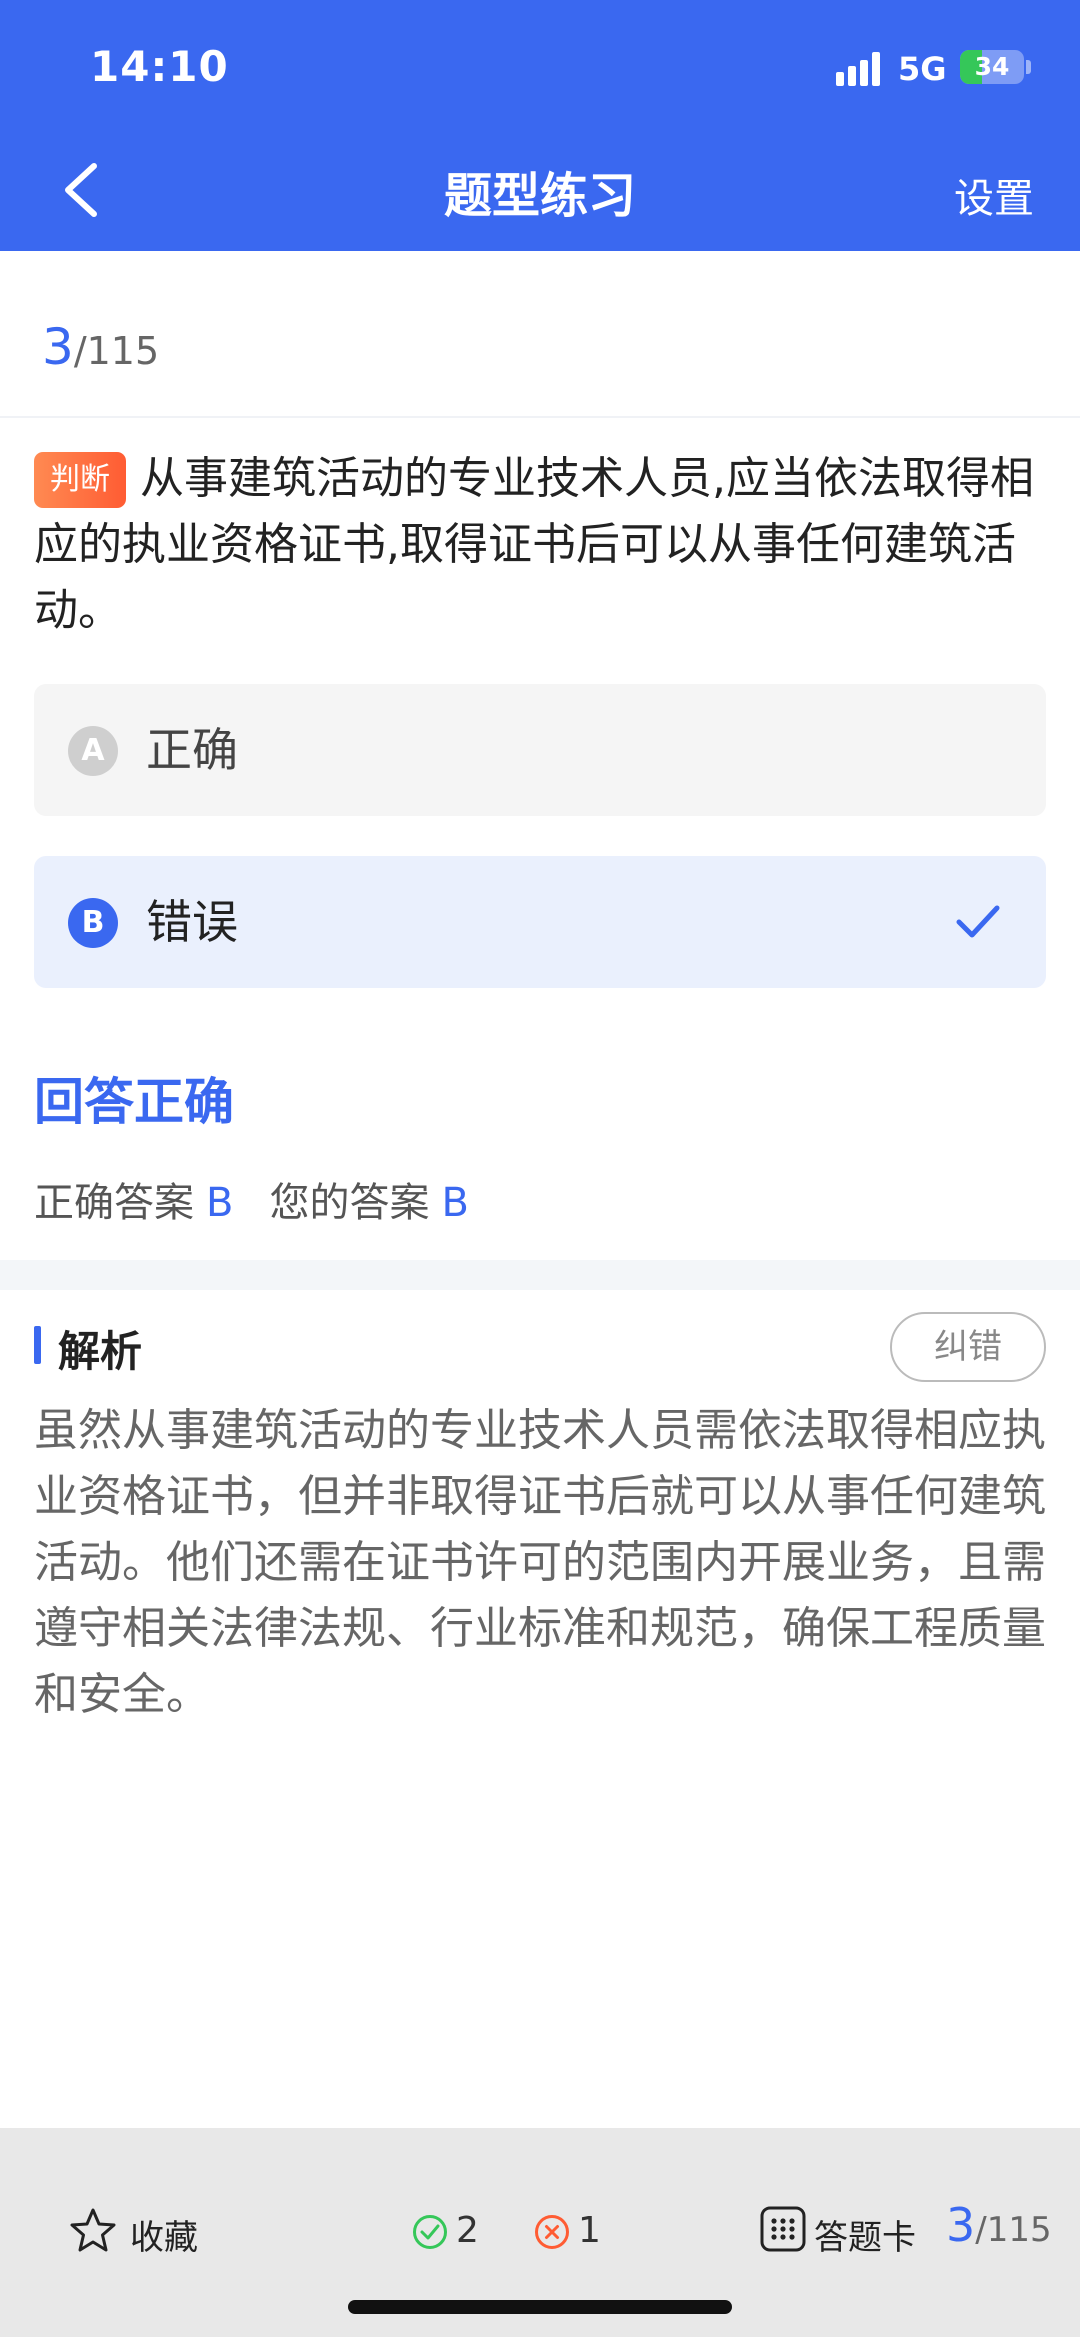 The height and width of the screenshot is (2337, 1080). What do you see at coordinates (455, 1203) in the screenshot?
I see `your-answer-value: B` at bounding box center [455, 1203].